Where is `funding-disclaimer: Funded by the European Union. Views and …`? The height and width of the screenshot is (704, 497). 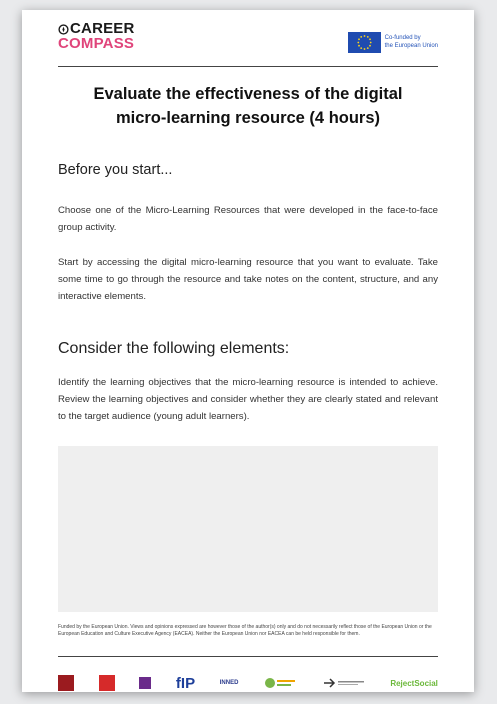 funding-disclaimer: Funded by the European Union. Views and … is located at coordinates (245, 630).